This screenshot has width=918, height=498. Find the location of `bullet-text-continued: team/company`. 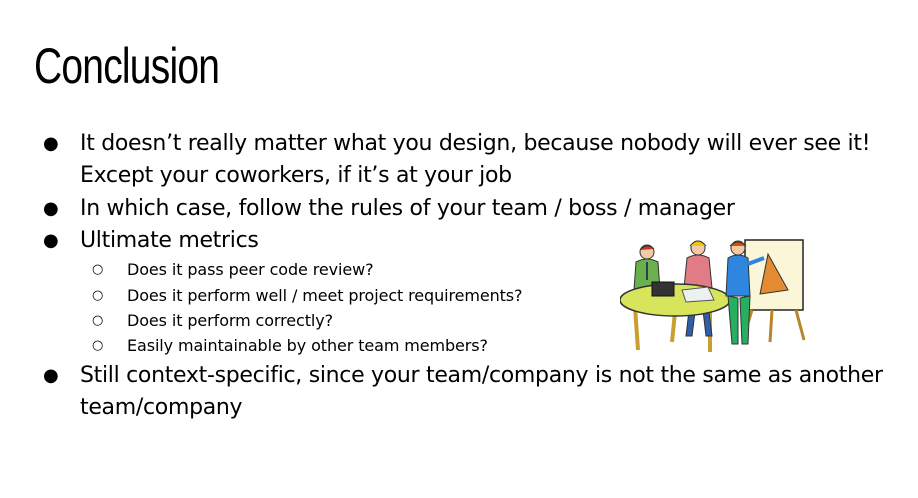

bullet-text-continued: team/company is located at coordinates (161, 407).